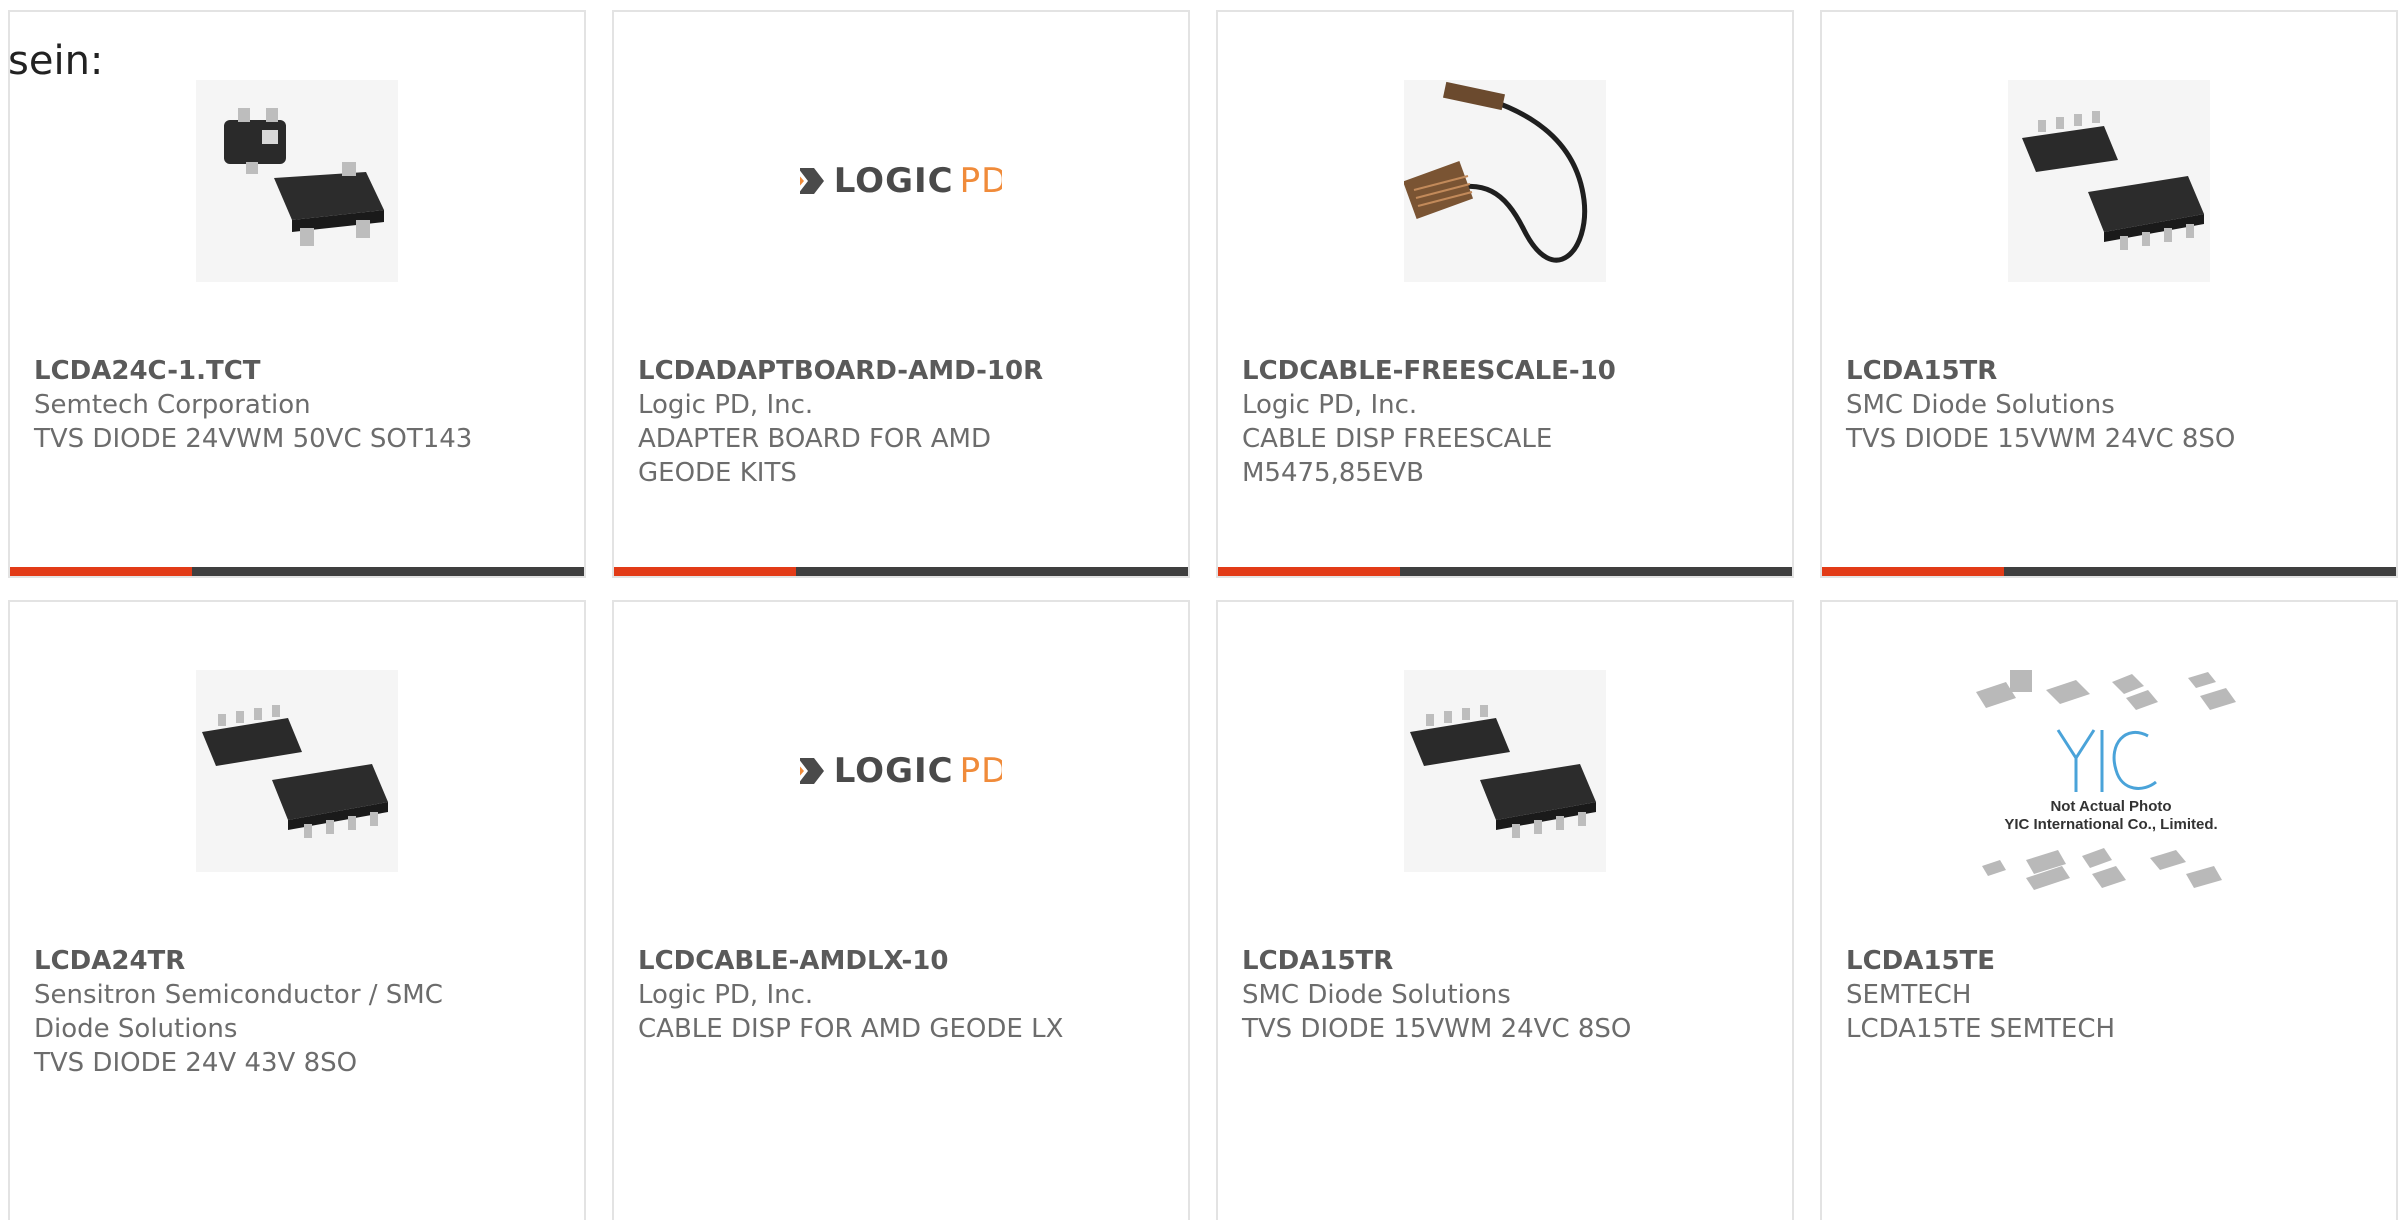 The height and width of the screenshot is (1220, 2400). Describe the element at coordinates (304, 177) in the screenshot. I see `sot143-chip-icon` at that location.